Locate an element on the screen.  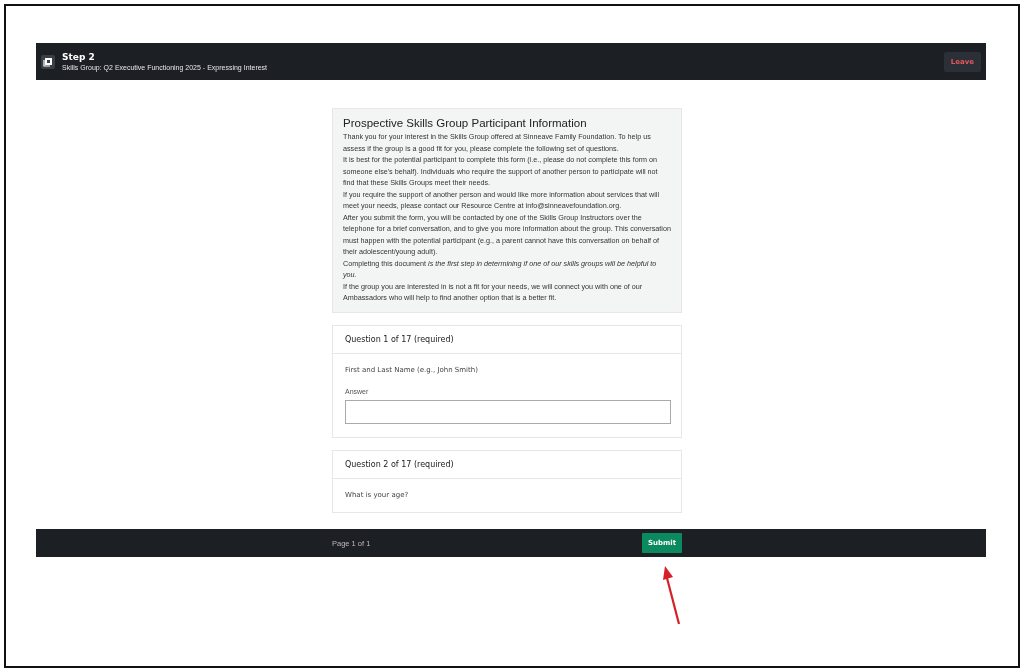
step-title: Step 2 is located at coordinates (79, 57).